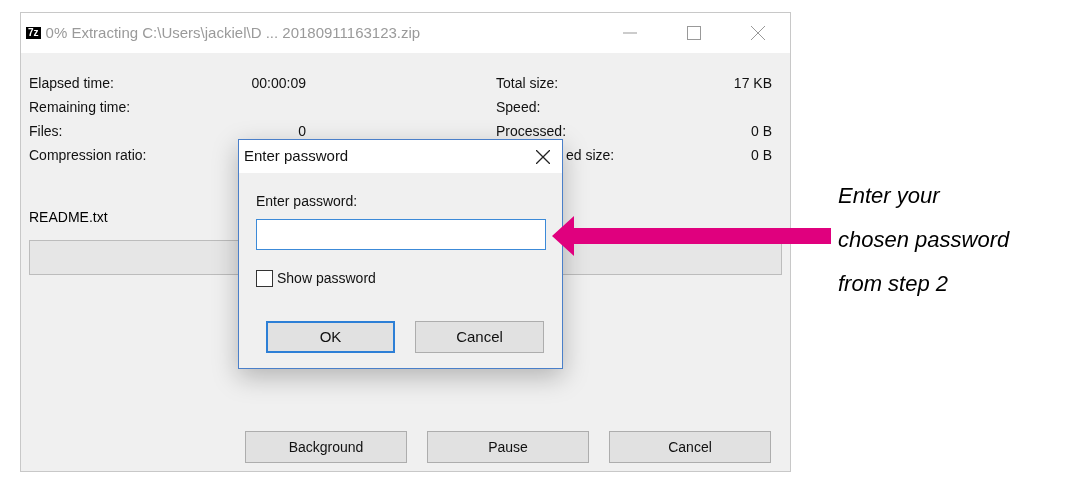 The image size is (1068, 481). What do you see at coordinates (46, 131) in the screenshot?
I see `stat-label: Files:` at bounding box center [46, 131].